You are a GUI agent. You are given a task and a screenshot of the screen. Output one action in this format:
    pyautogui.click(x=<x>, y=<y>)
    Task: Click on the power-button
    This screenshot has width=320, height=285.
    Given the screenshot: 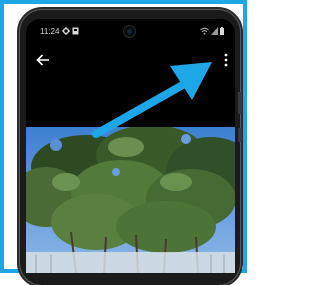 What is the action you would take?
    pyautogui.click(x=240, y=135)
    